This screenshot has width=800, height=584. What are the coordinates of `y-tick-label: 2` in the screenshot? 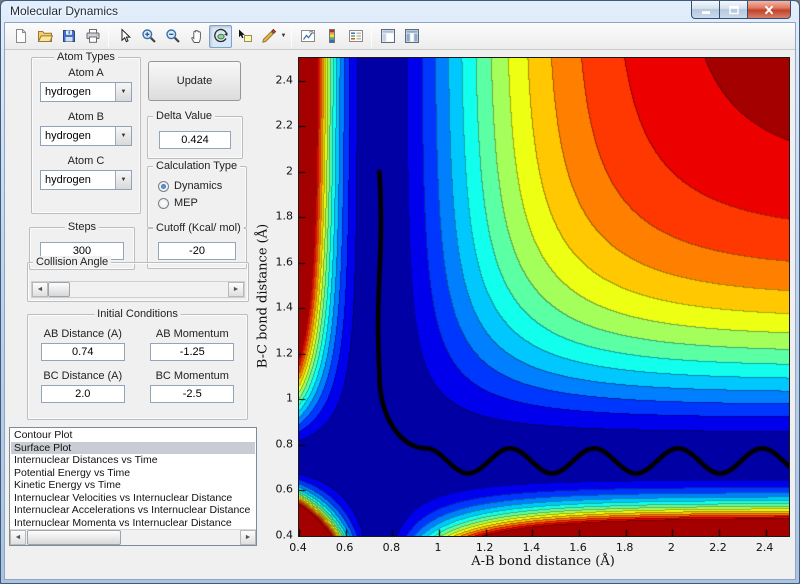 It's located at (289, 171).